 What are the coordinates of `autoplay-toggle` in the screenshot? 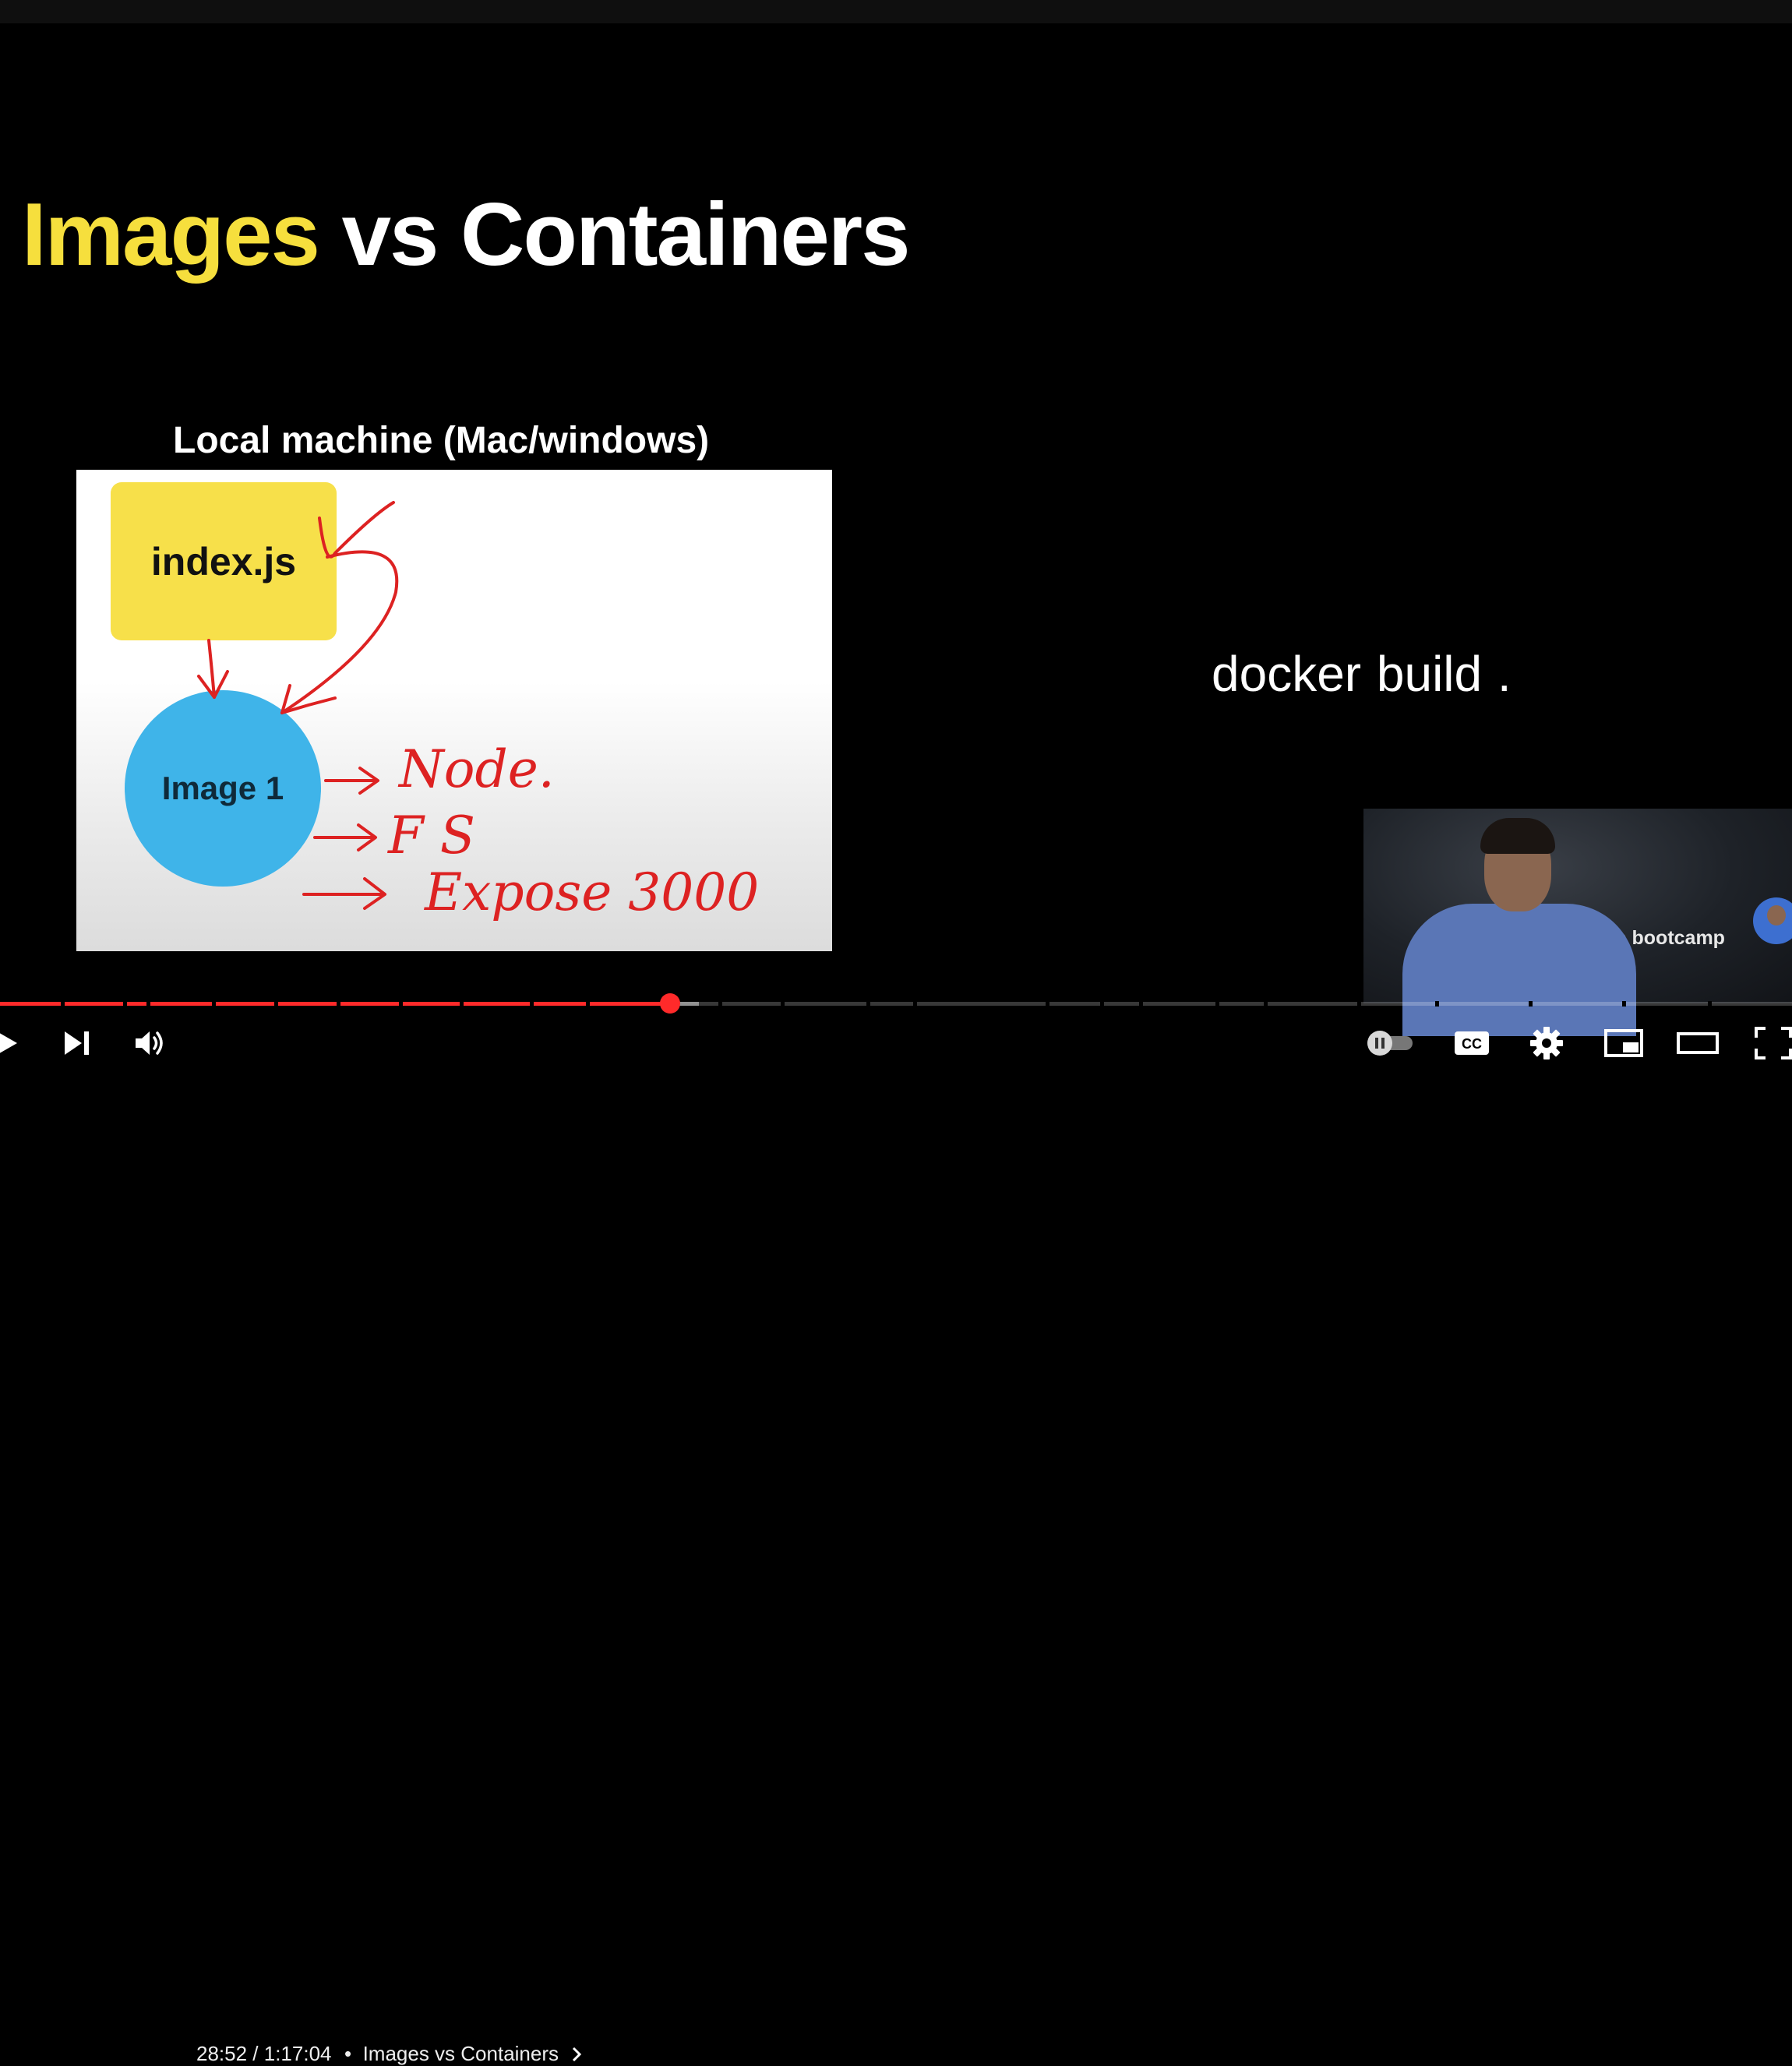 It's located at (1389, 1043).